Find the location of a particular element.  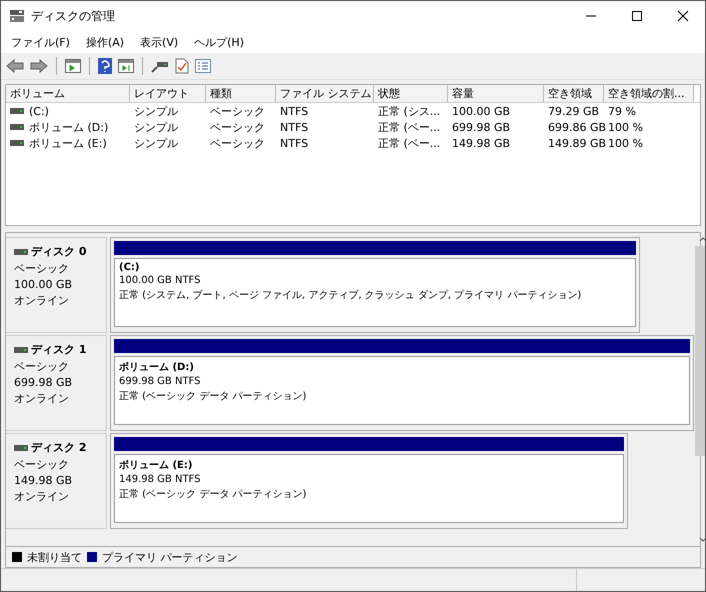

menu-item: 操作(A) is located at coordinates (105, 42).